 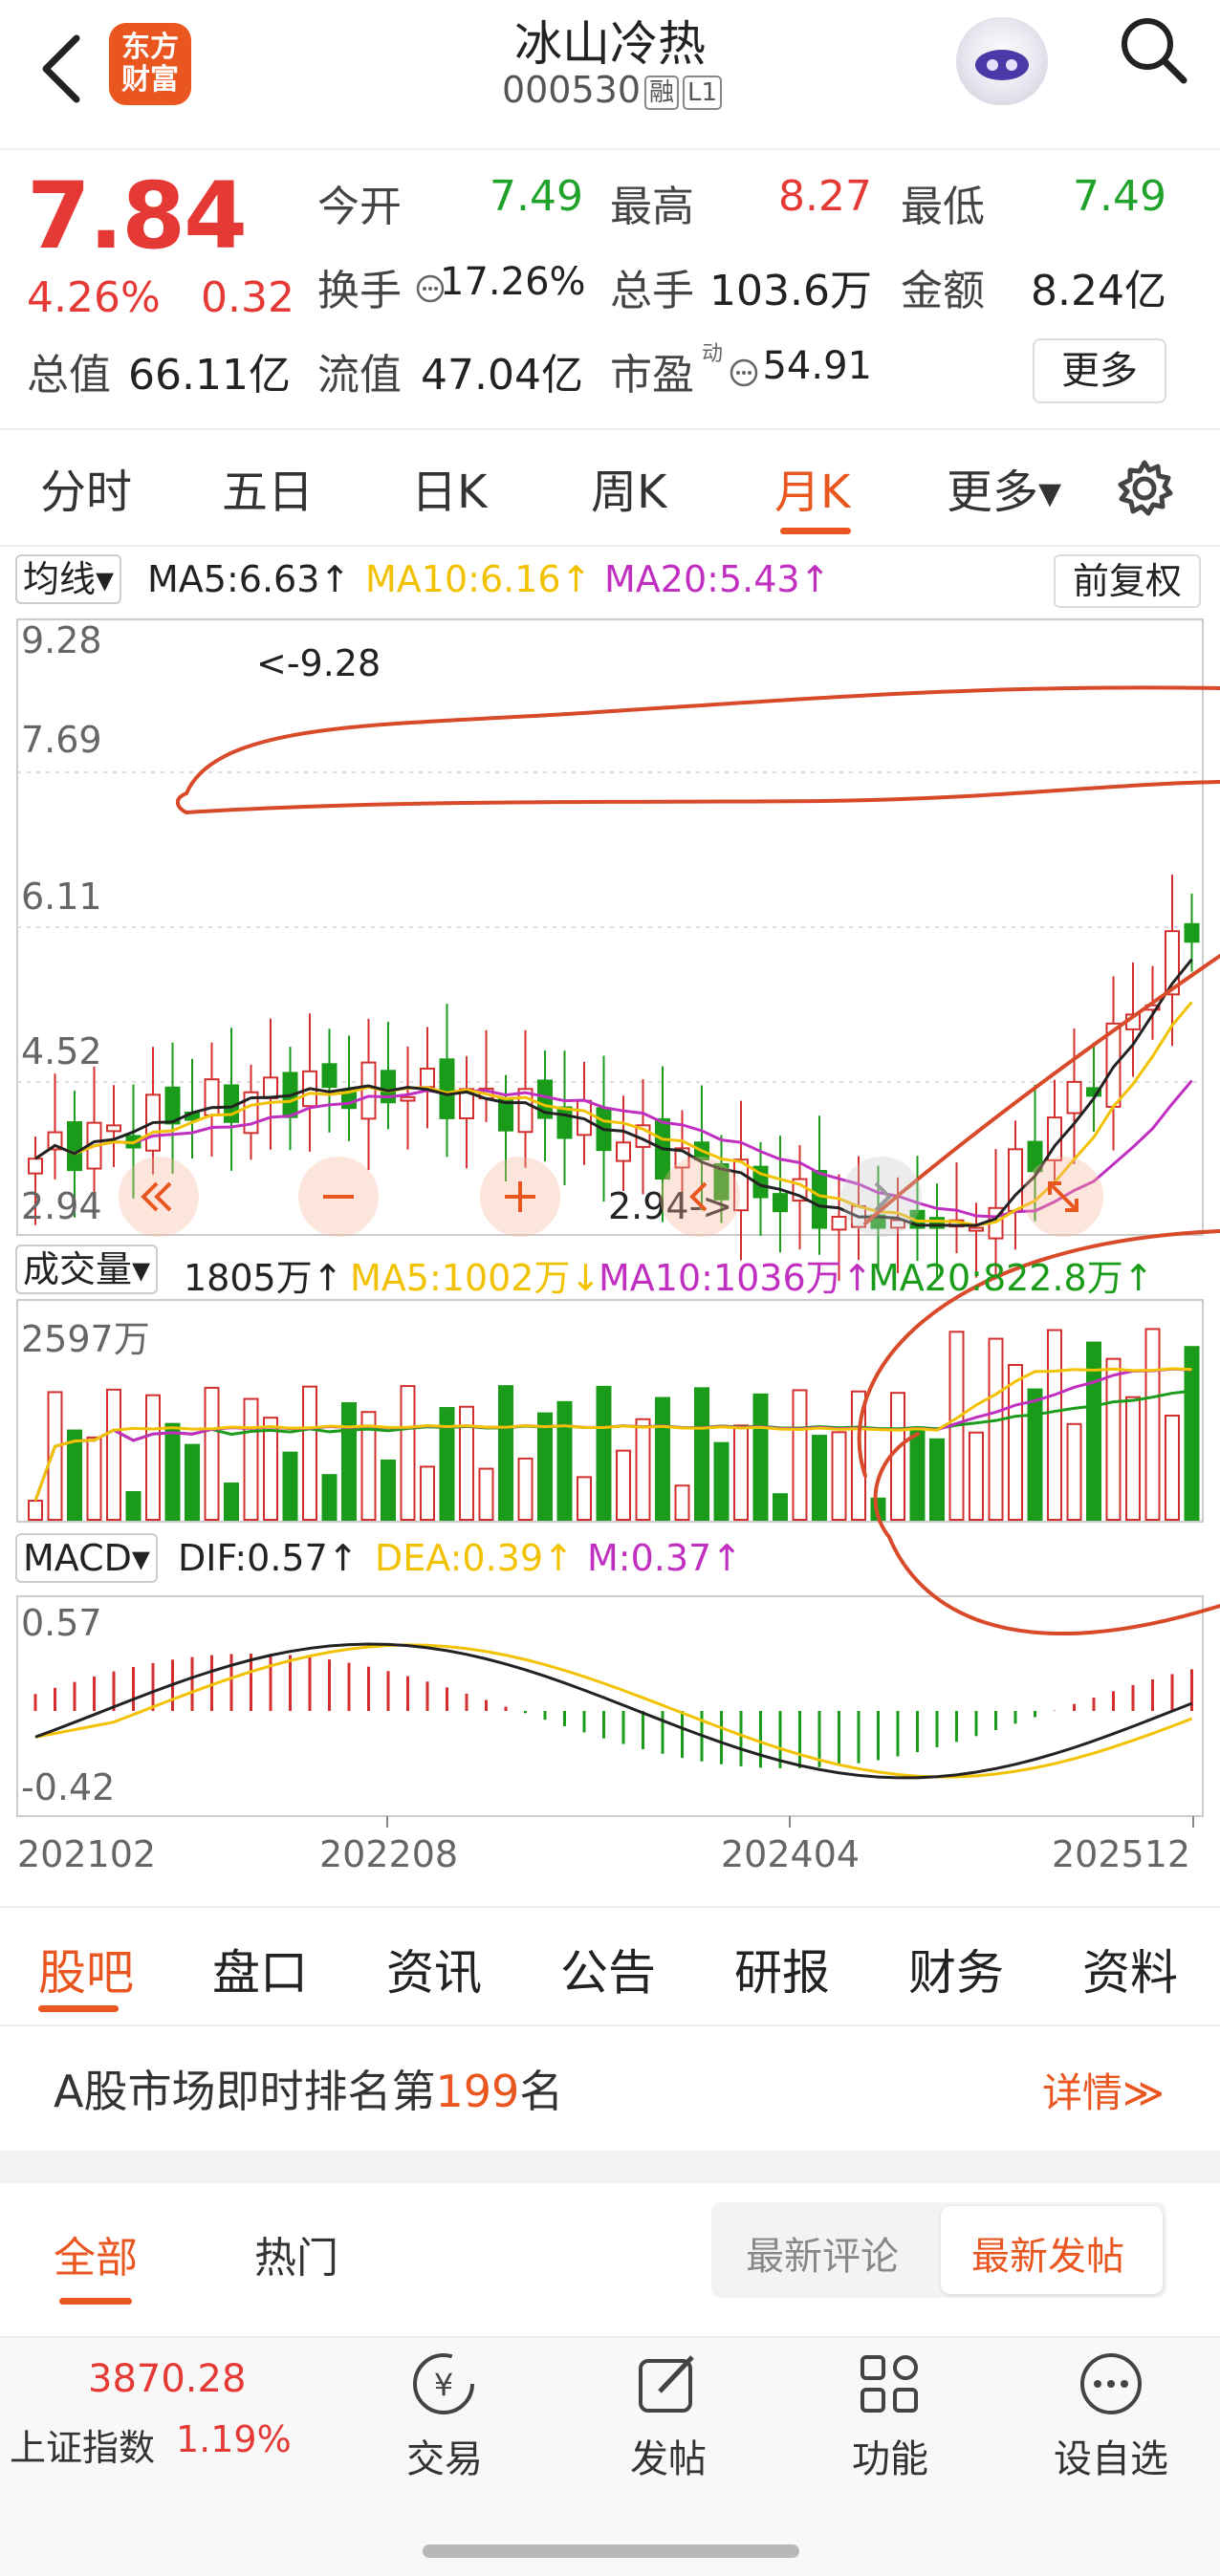 What do you see at coordinates (1111, 2384) in the screenshot?
I see `watchlist-icon` at bounding box center [1111, 2384].